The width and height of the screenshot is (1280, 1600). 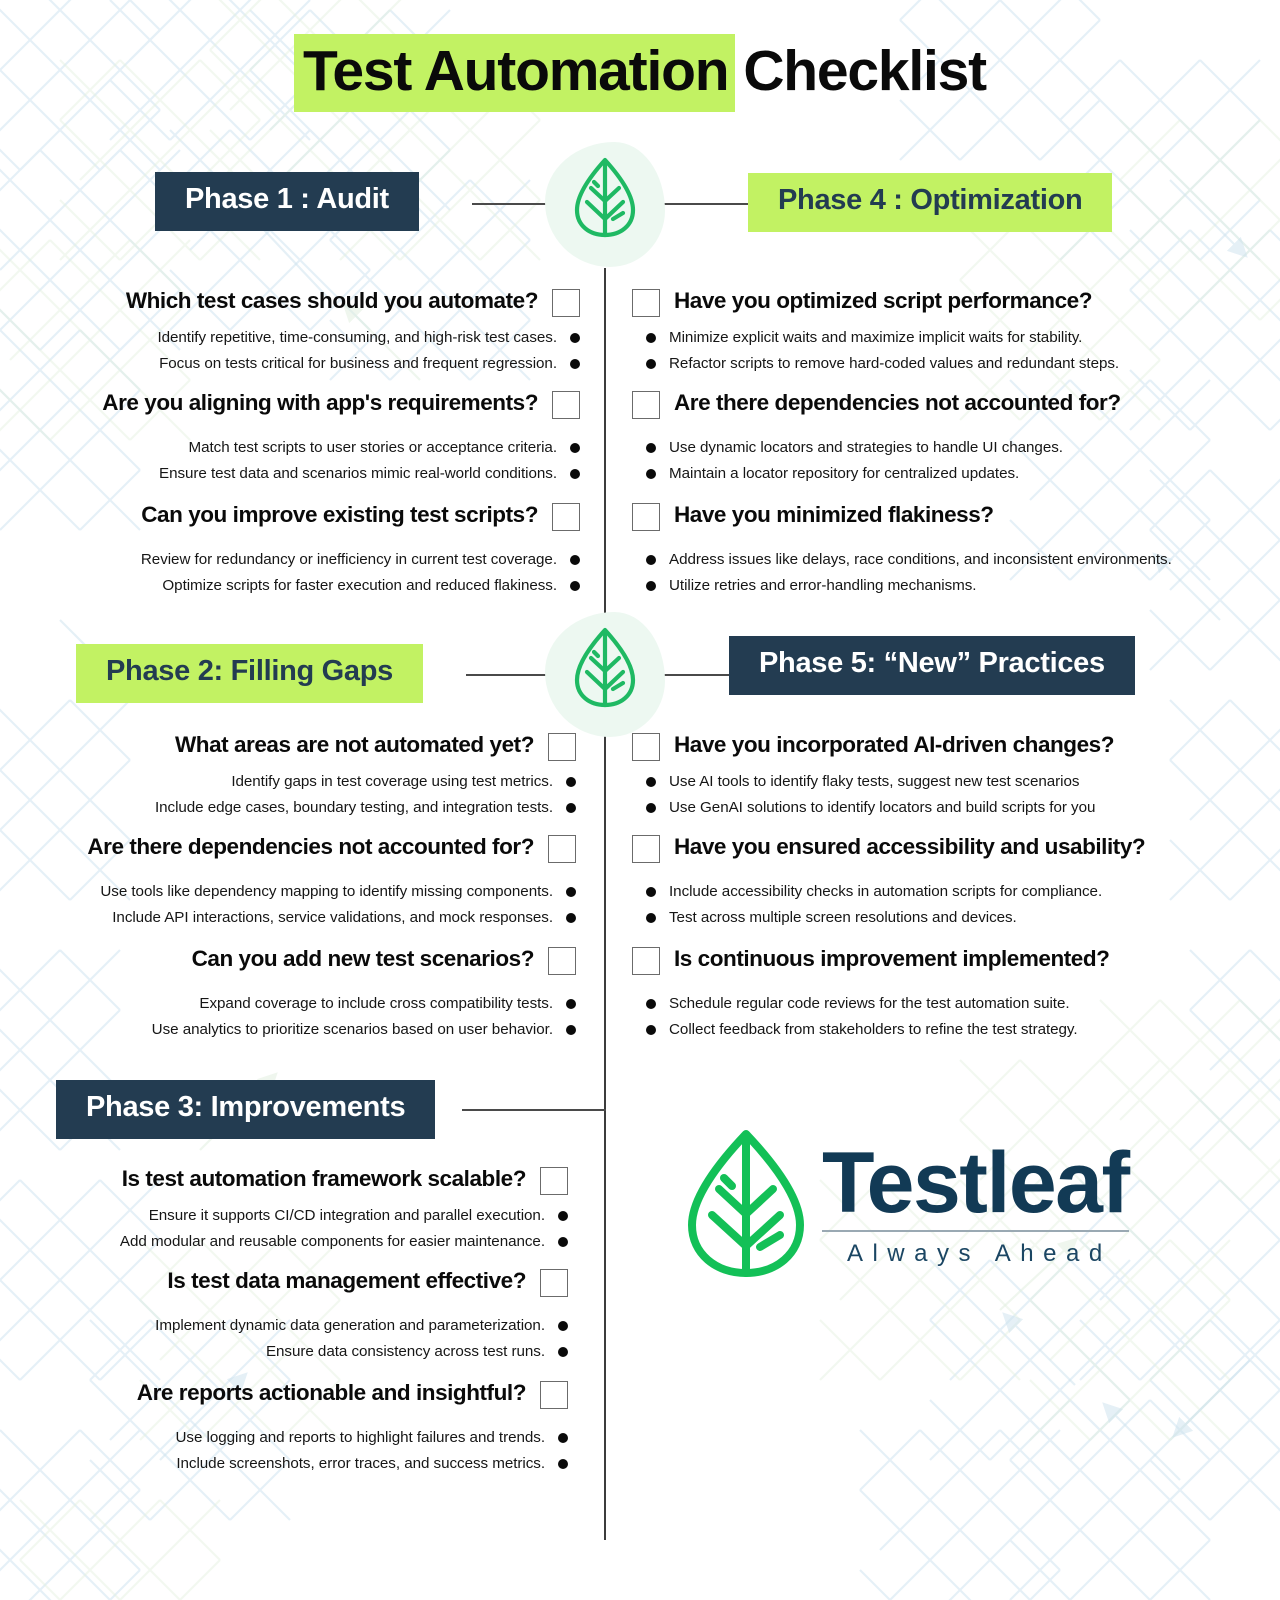 I want to click on phase-badge-3: Phase 3: Improvements, so click(x=246, y=1109).